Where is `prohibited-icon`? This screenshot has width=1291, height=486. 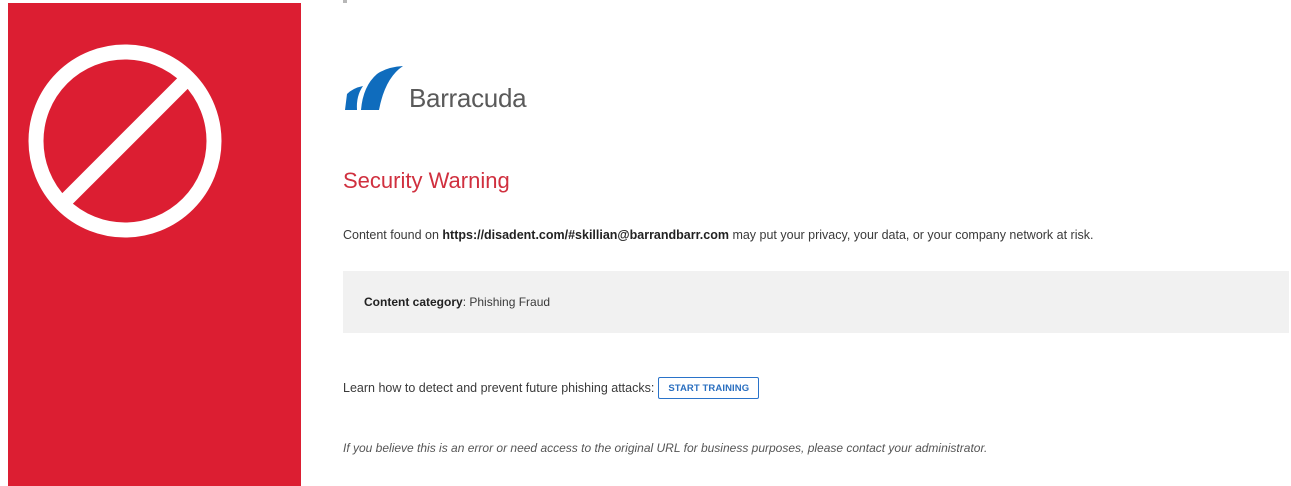 prohibited-icon is located at coordinates (125, 141).